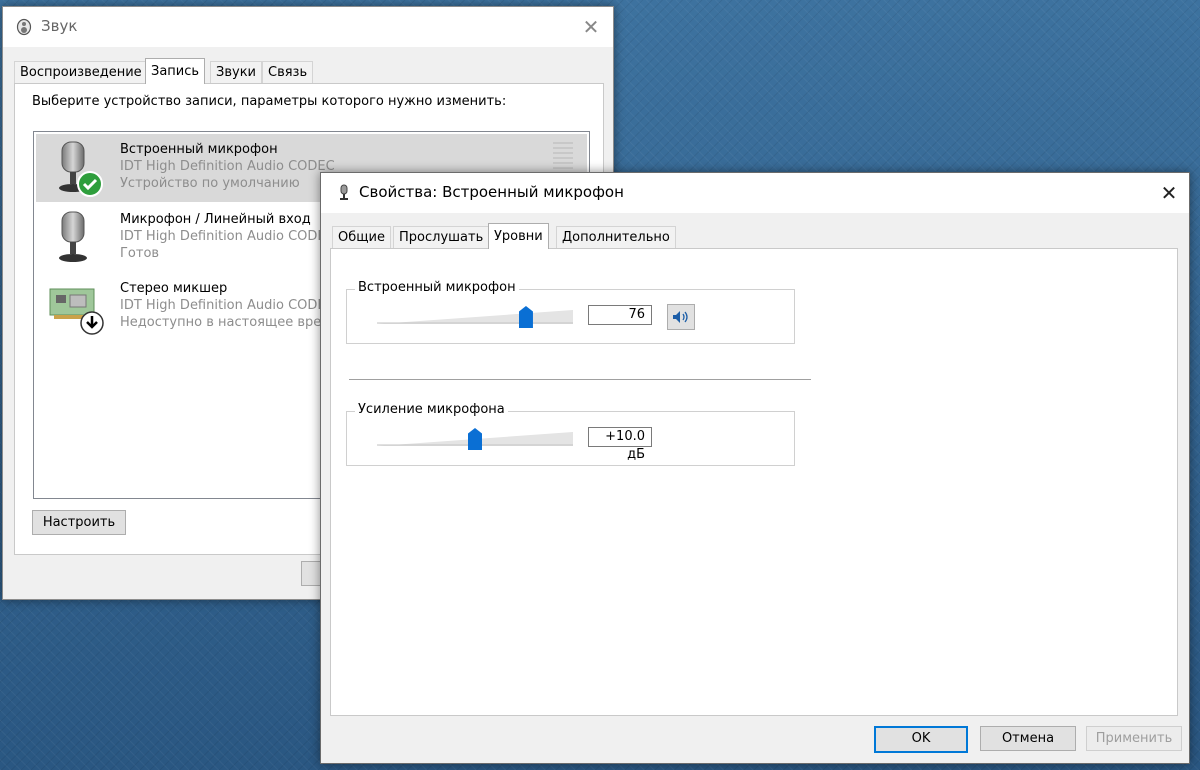 The image size is (1200, 770). What do you see at coordinates (59, 26) in the screenshot?
I see `sound-window-title: Звук` at bounding box center [59, 26].